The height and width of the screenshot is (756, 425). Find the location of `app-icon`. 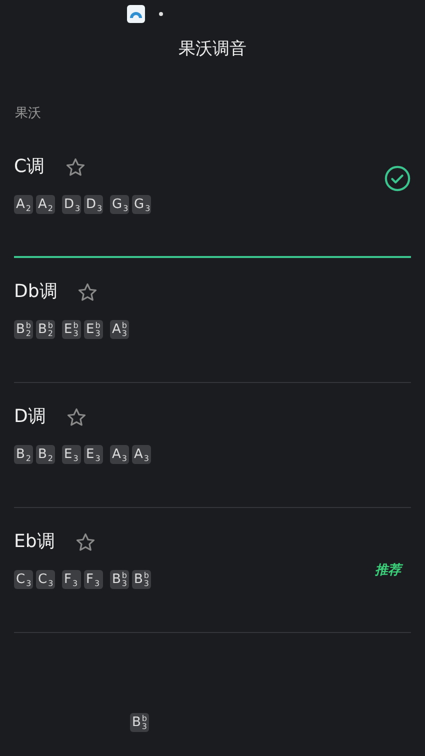

app-icon is located at coordinates (136, 14).